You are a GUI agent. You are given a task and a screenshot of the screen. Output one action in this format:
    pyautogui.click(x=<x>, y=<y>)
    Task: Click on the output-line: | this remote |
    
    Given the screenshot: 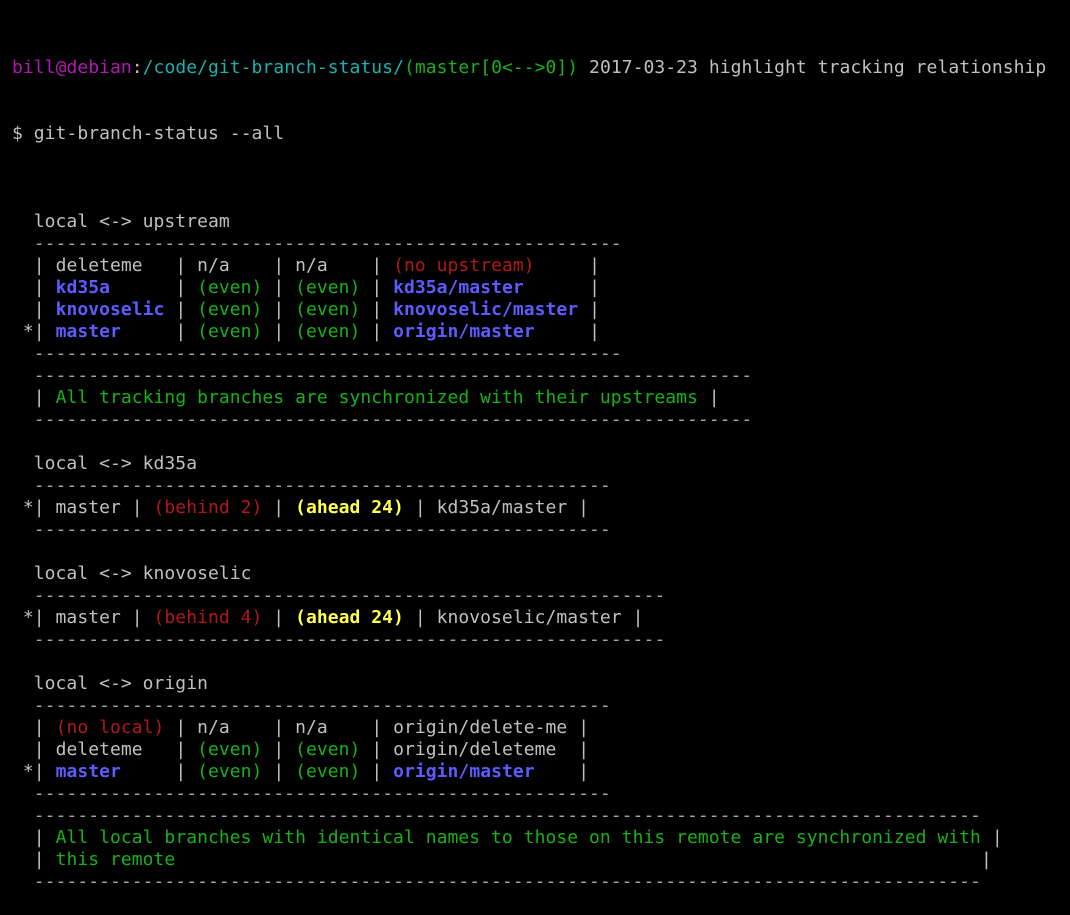 What is the action you would take?
    pyautogui.click(x=529, y=860)
    